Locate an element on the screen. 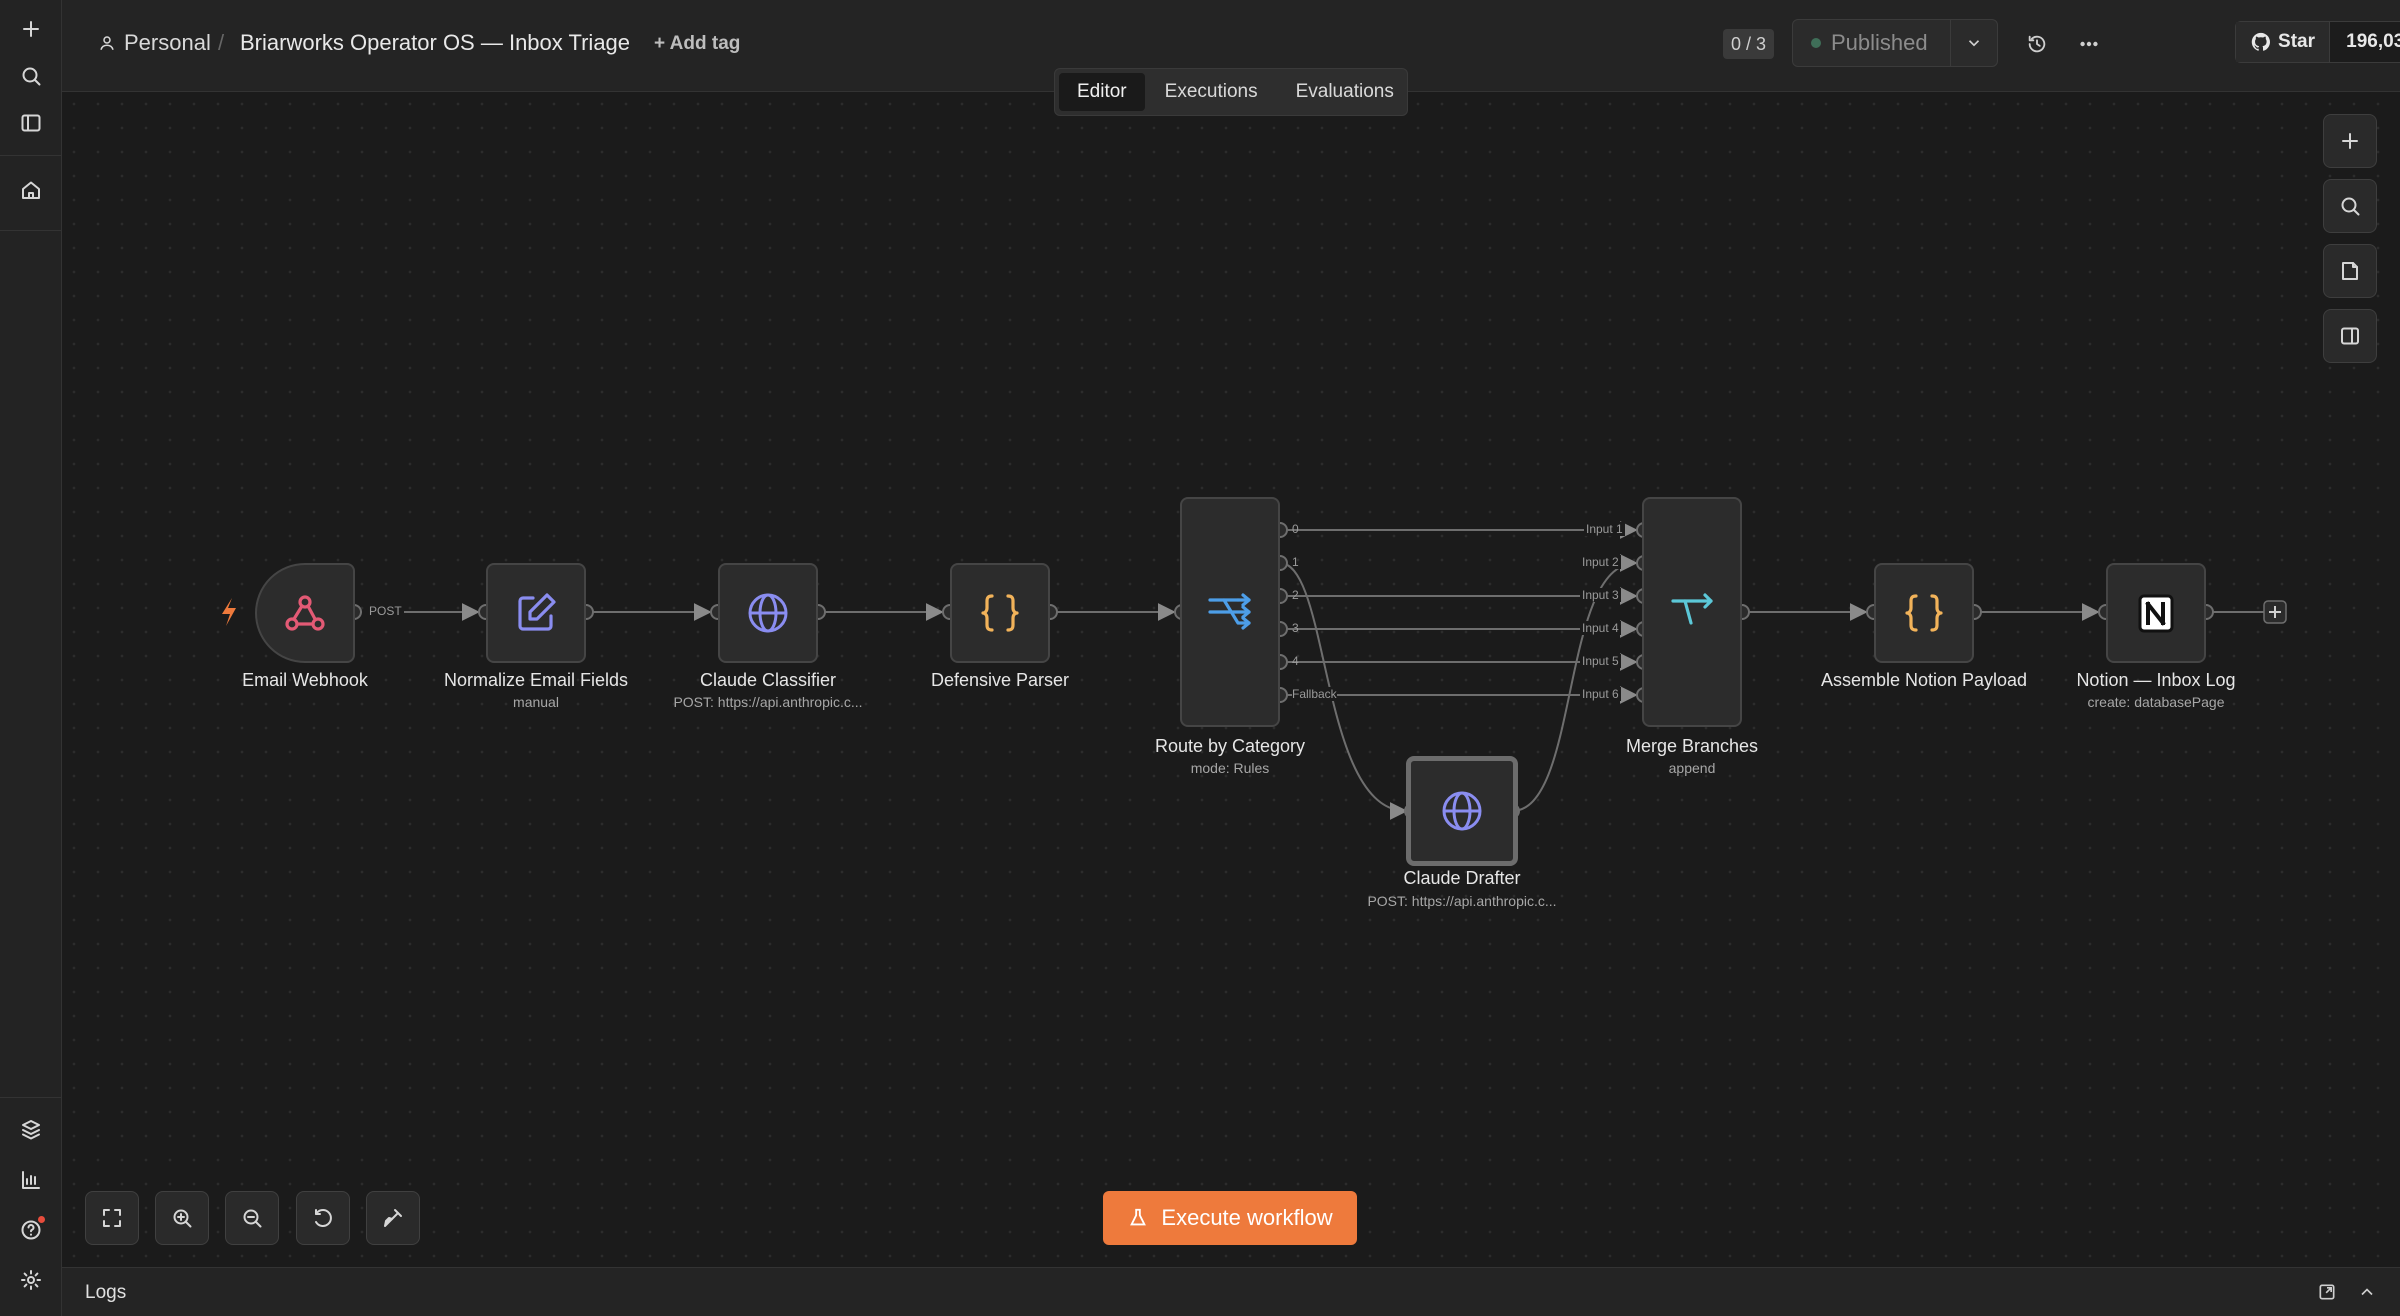  node-label: Defensive Parser is located at coordinates (1000, 680).